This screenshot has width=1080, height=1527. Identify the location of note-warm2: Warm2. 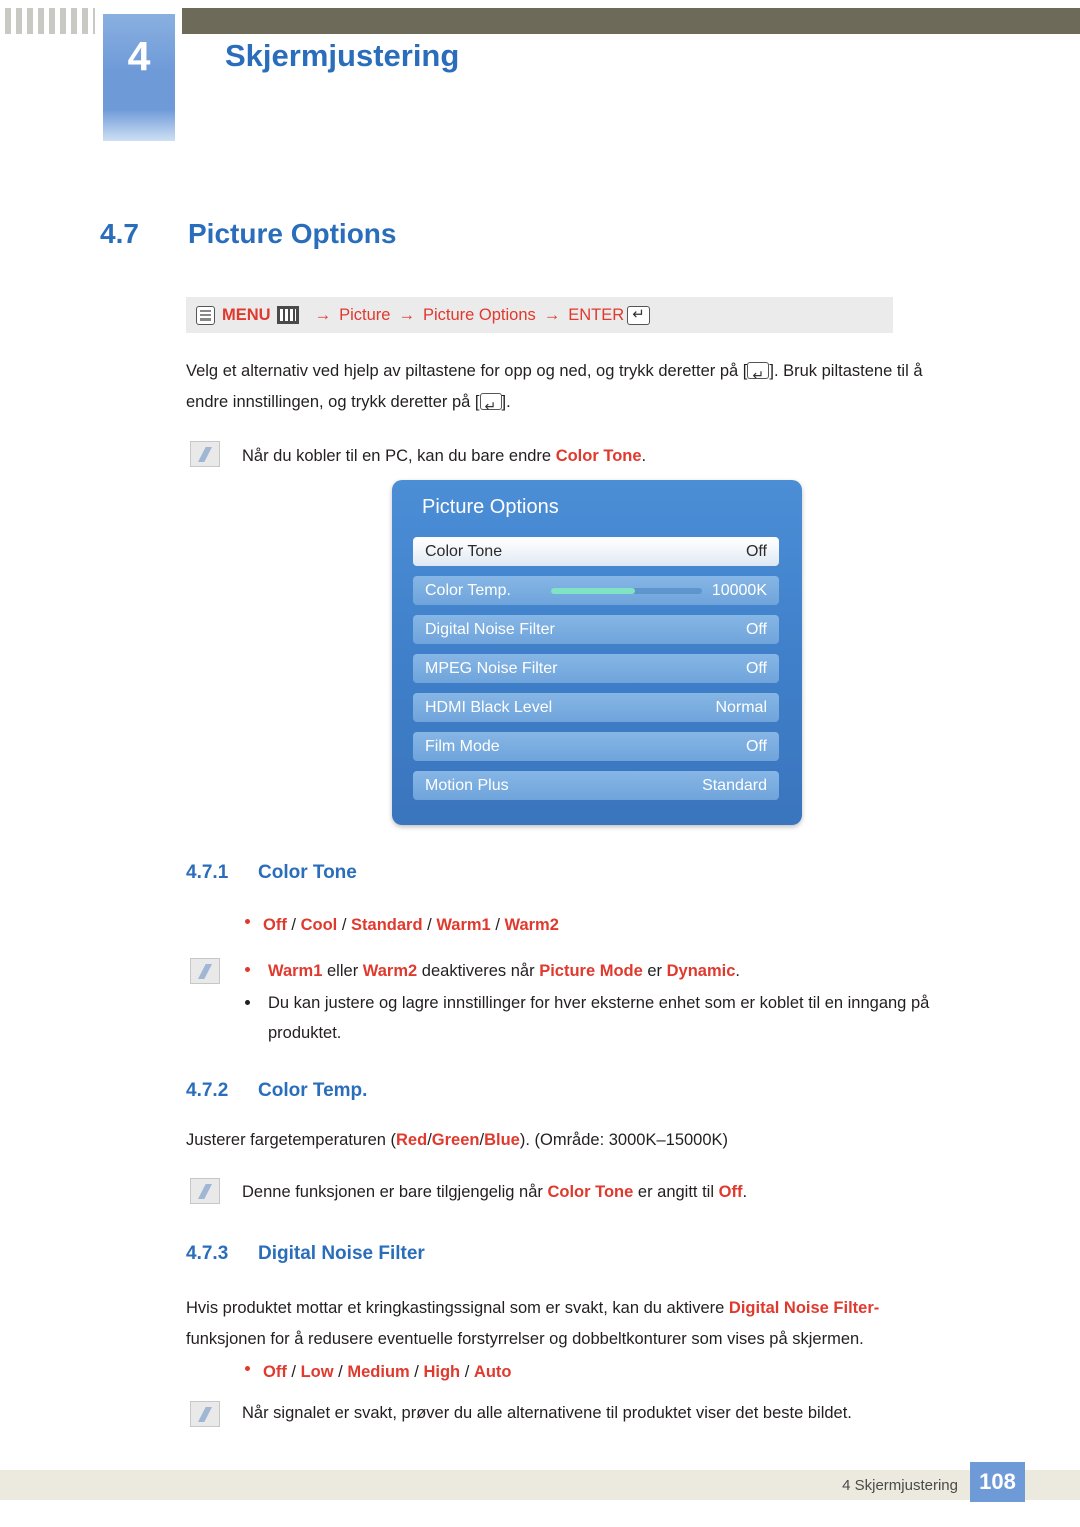
(390, 971).